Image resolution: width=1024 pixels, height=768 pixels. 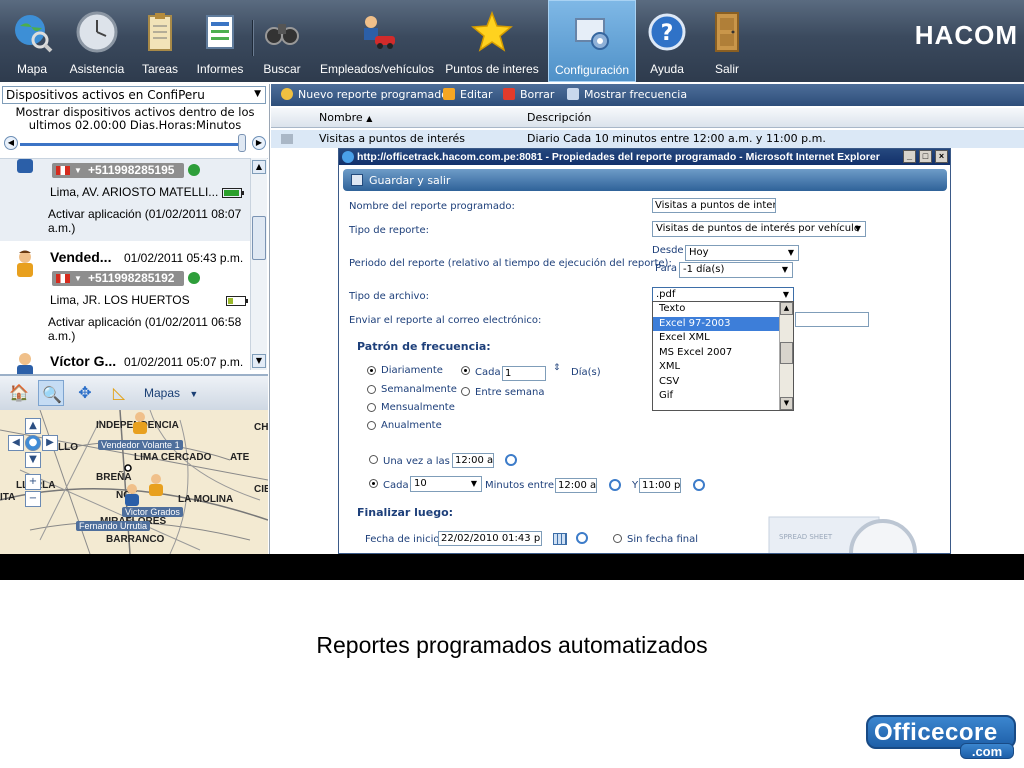 I want to click on file-type-option: CSV, so click(x=723, y=382).